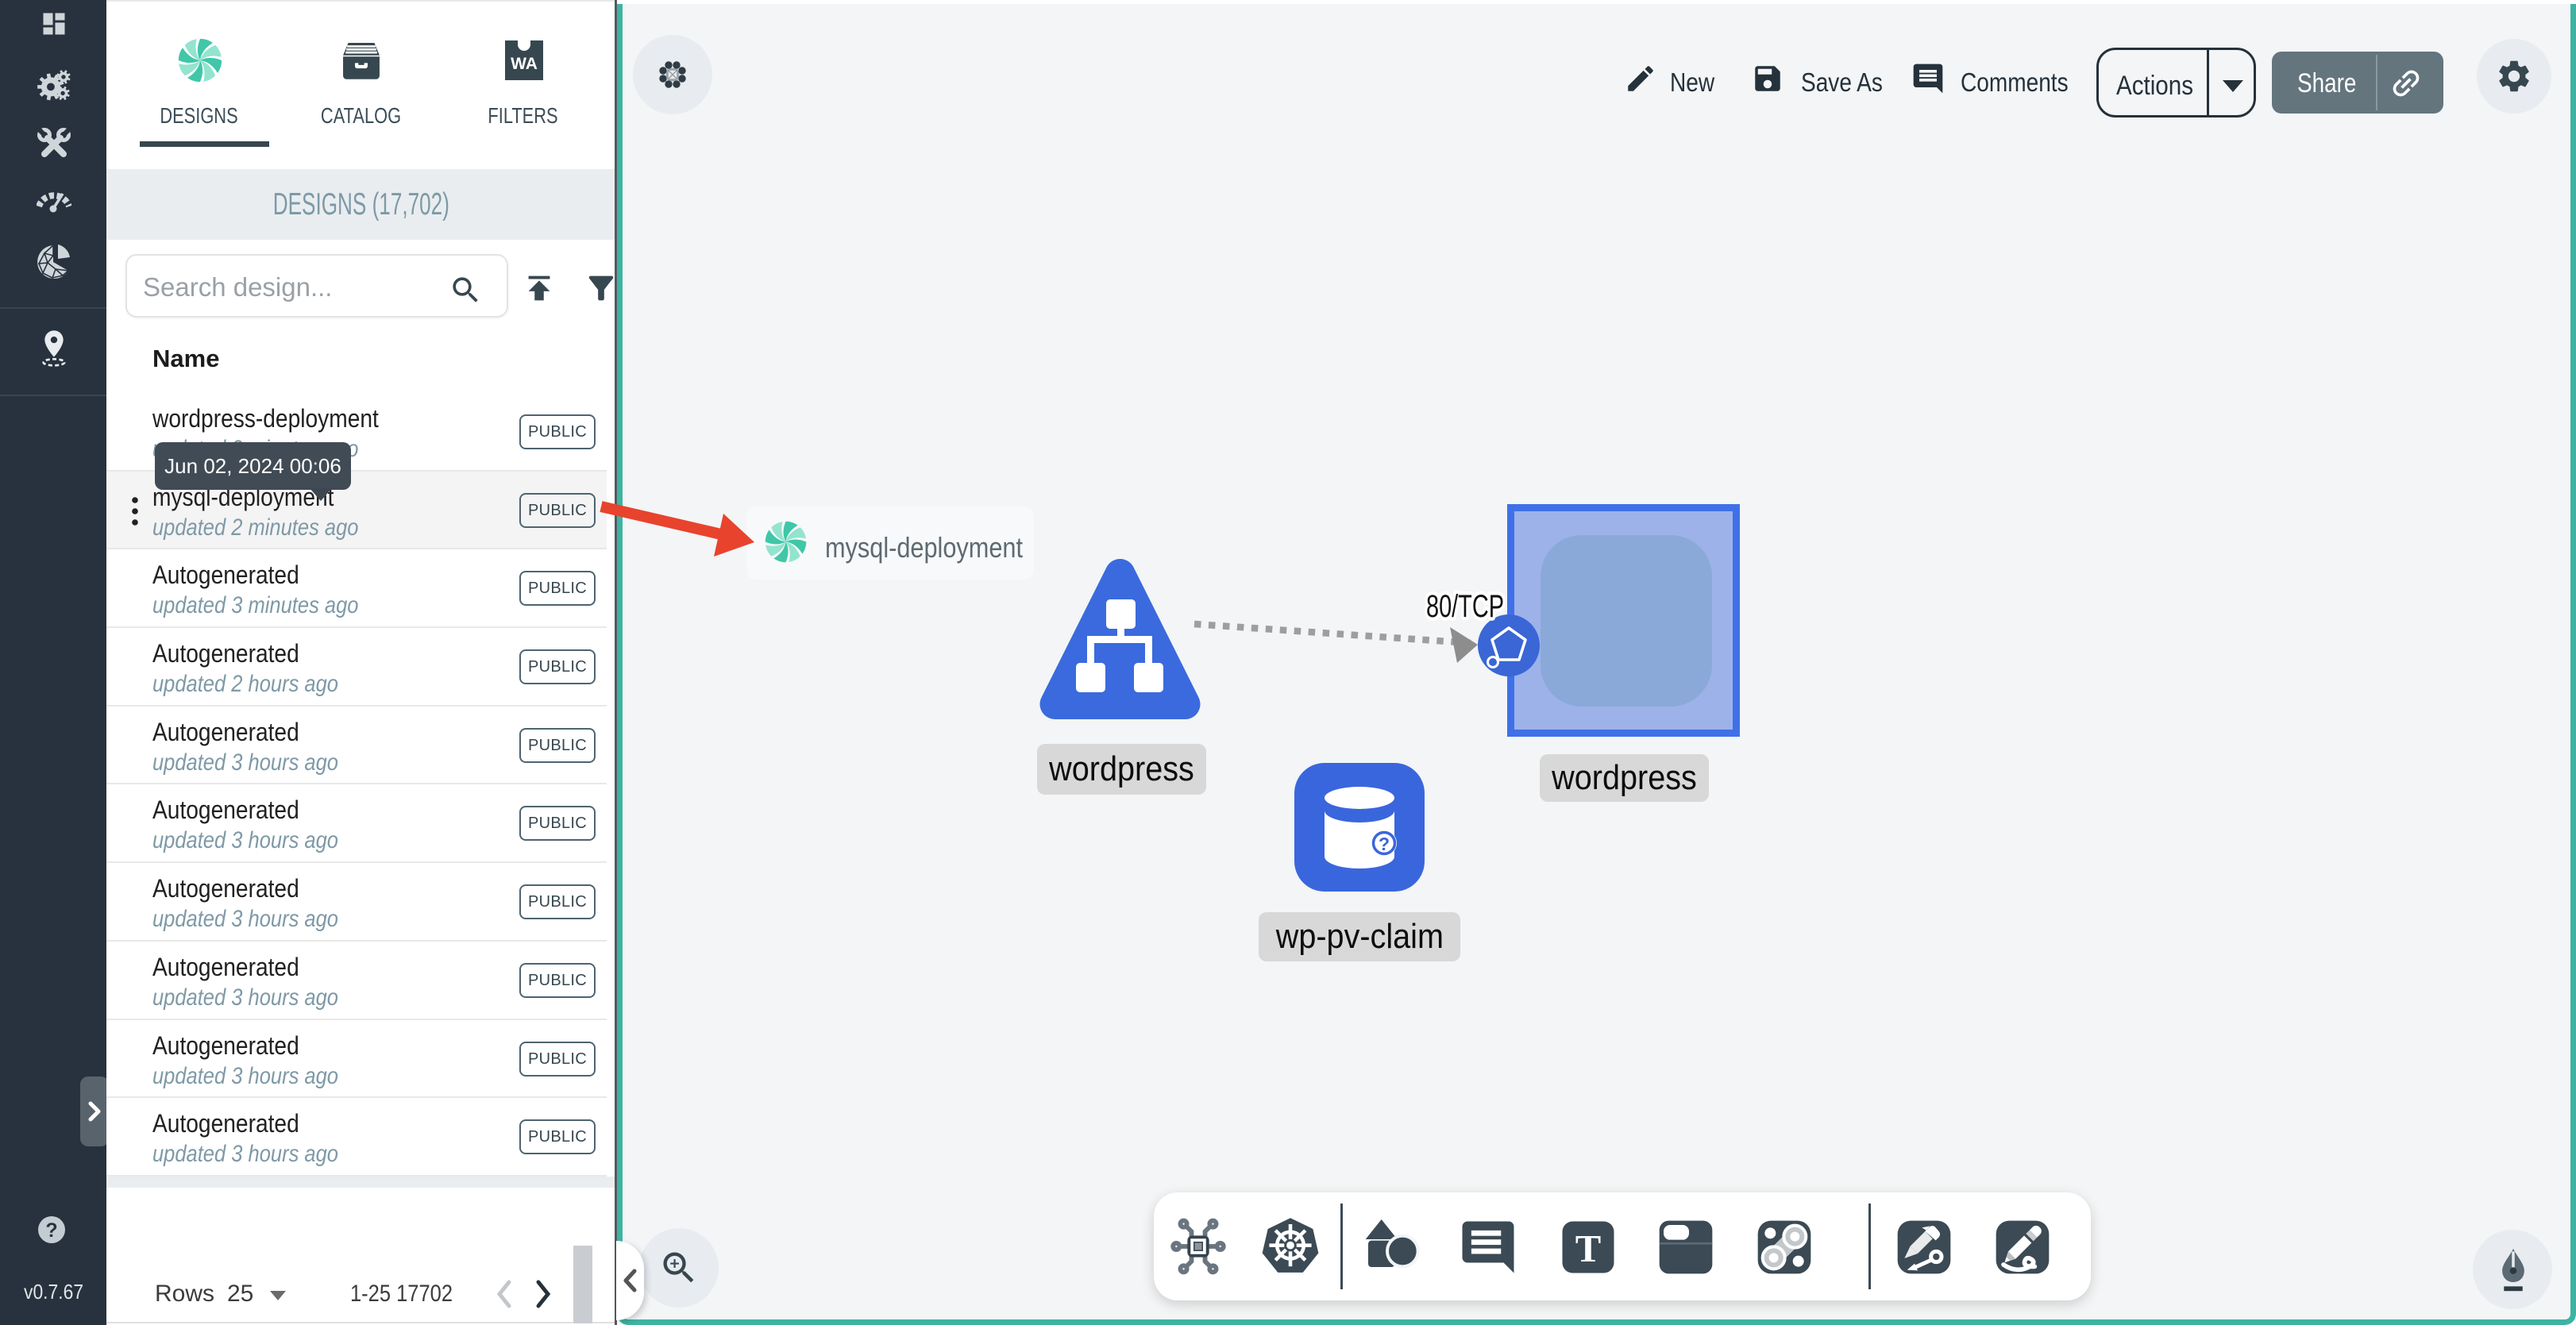 This screenshot has height=1325, width=2576. What do you see at coordinates (1465, 606) in the screenshot?
I see `svg-text: 80/TCP` at bounding box center [1465, 606].